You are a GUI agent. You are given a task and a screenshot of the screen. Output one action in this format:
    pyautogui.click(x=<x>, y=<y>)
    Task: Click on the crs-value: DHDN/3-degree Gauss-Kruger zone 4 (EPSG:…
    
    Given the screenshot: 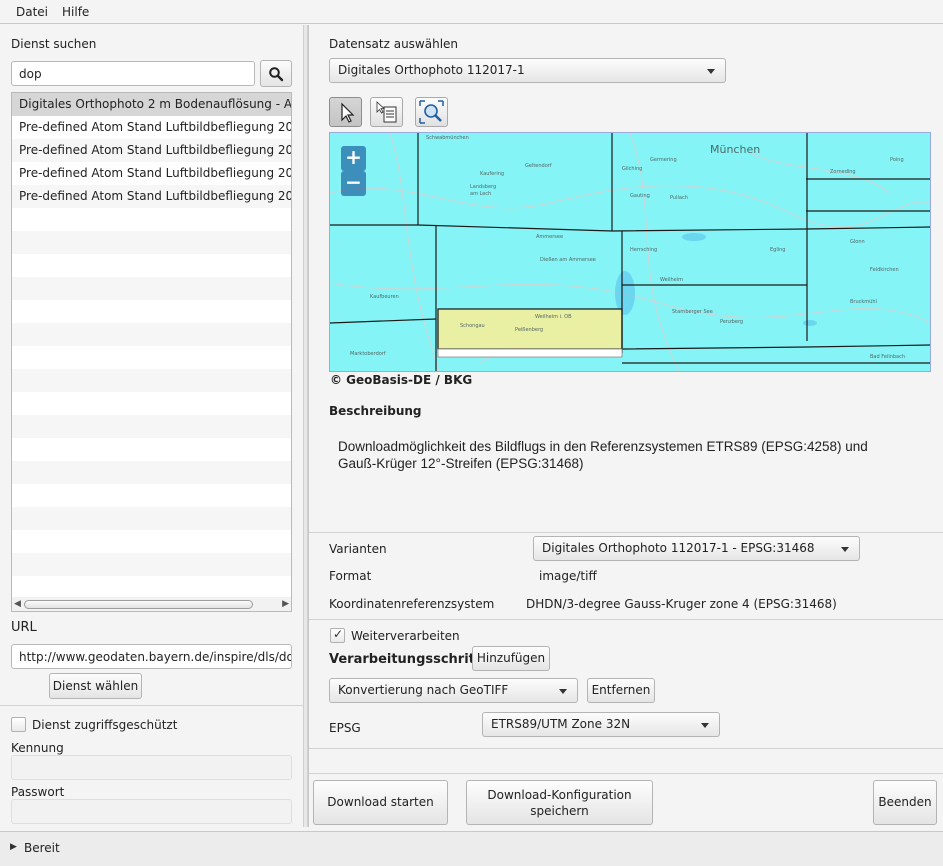 What is the action you would take?
    pyautogui.click(x=681, y=604)
    